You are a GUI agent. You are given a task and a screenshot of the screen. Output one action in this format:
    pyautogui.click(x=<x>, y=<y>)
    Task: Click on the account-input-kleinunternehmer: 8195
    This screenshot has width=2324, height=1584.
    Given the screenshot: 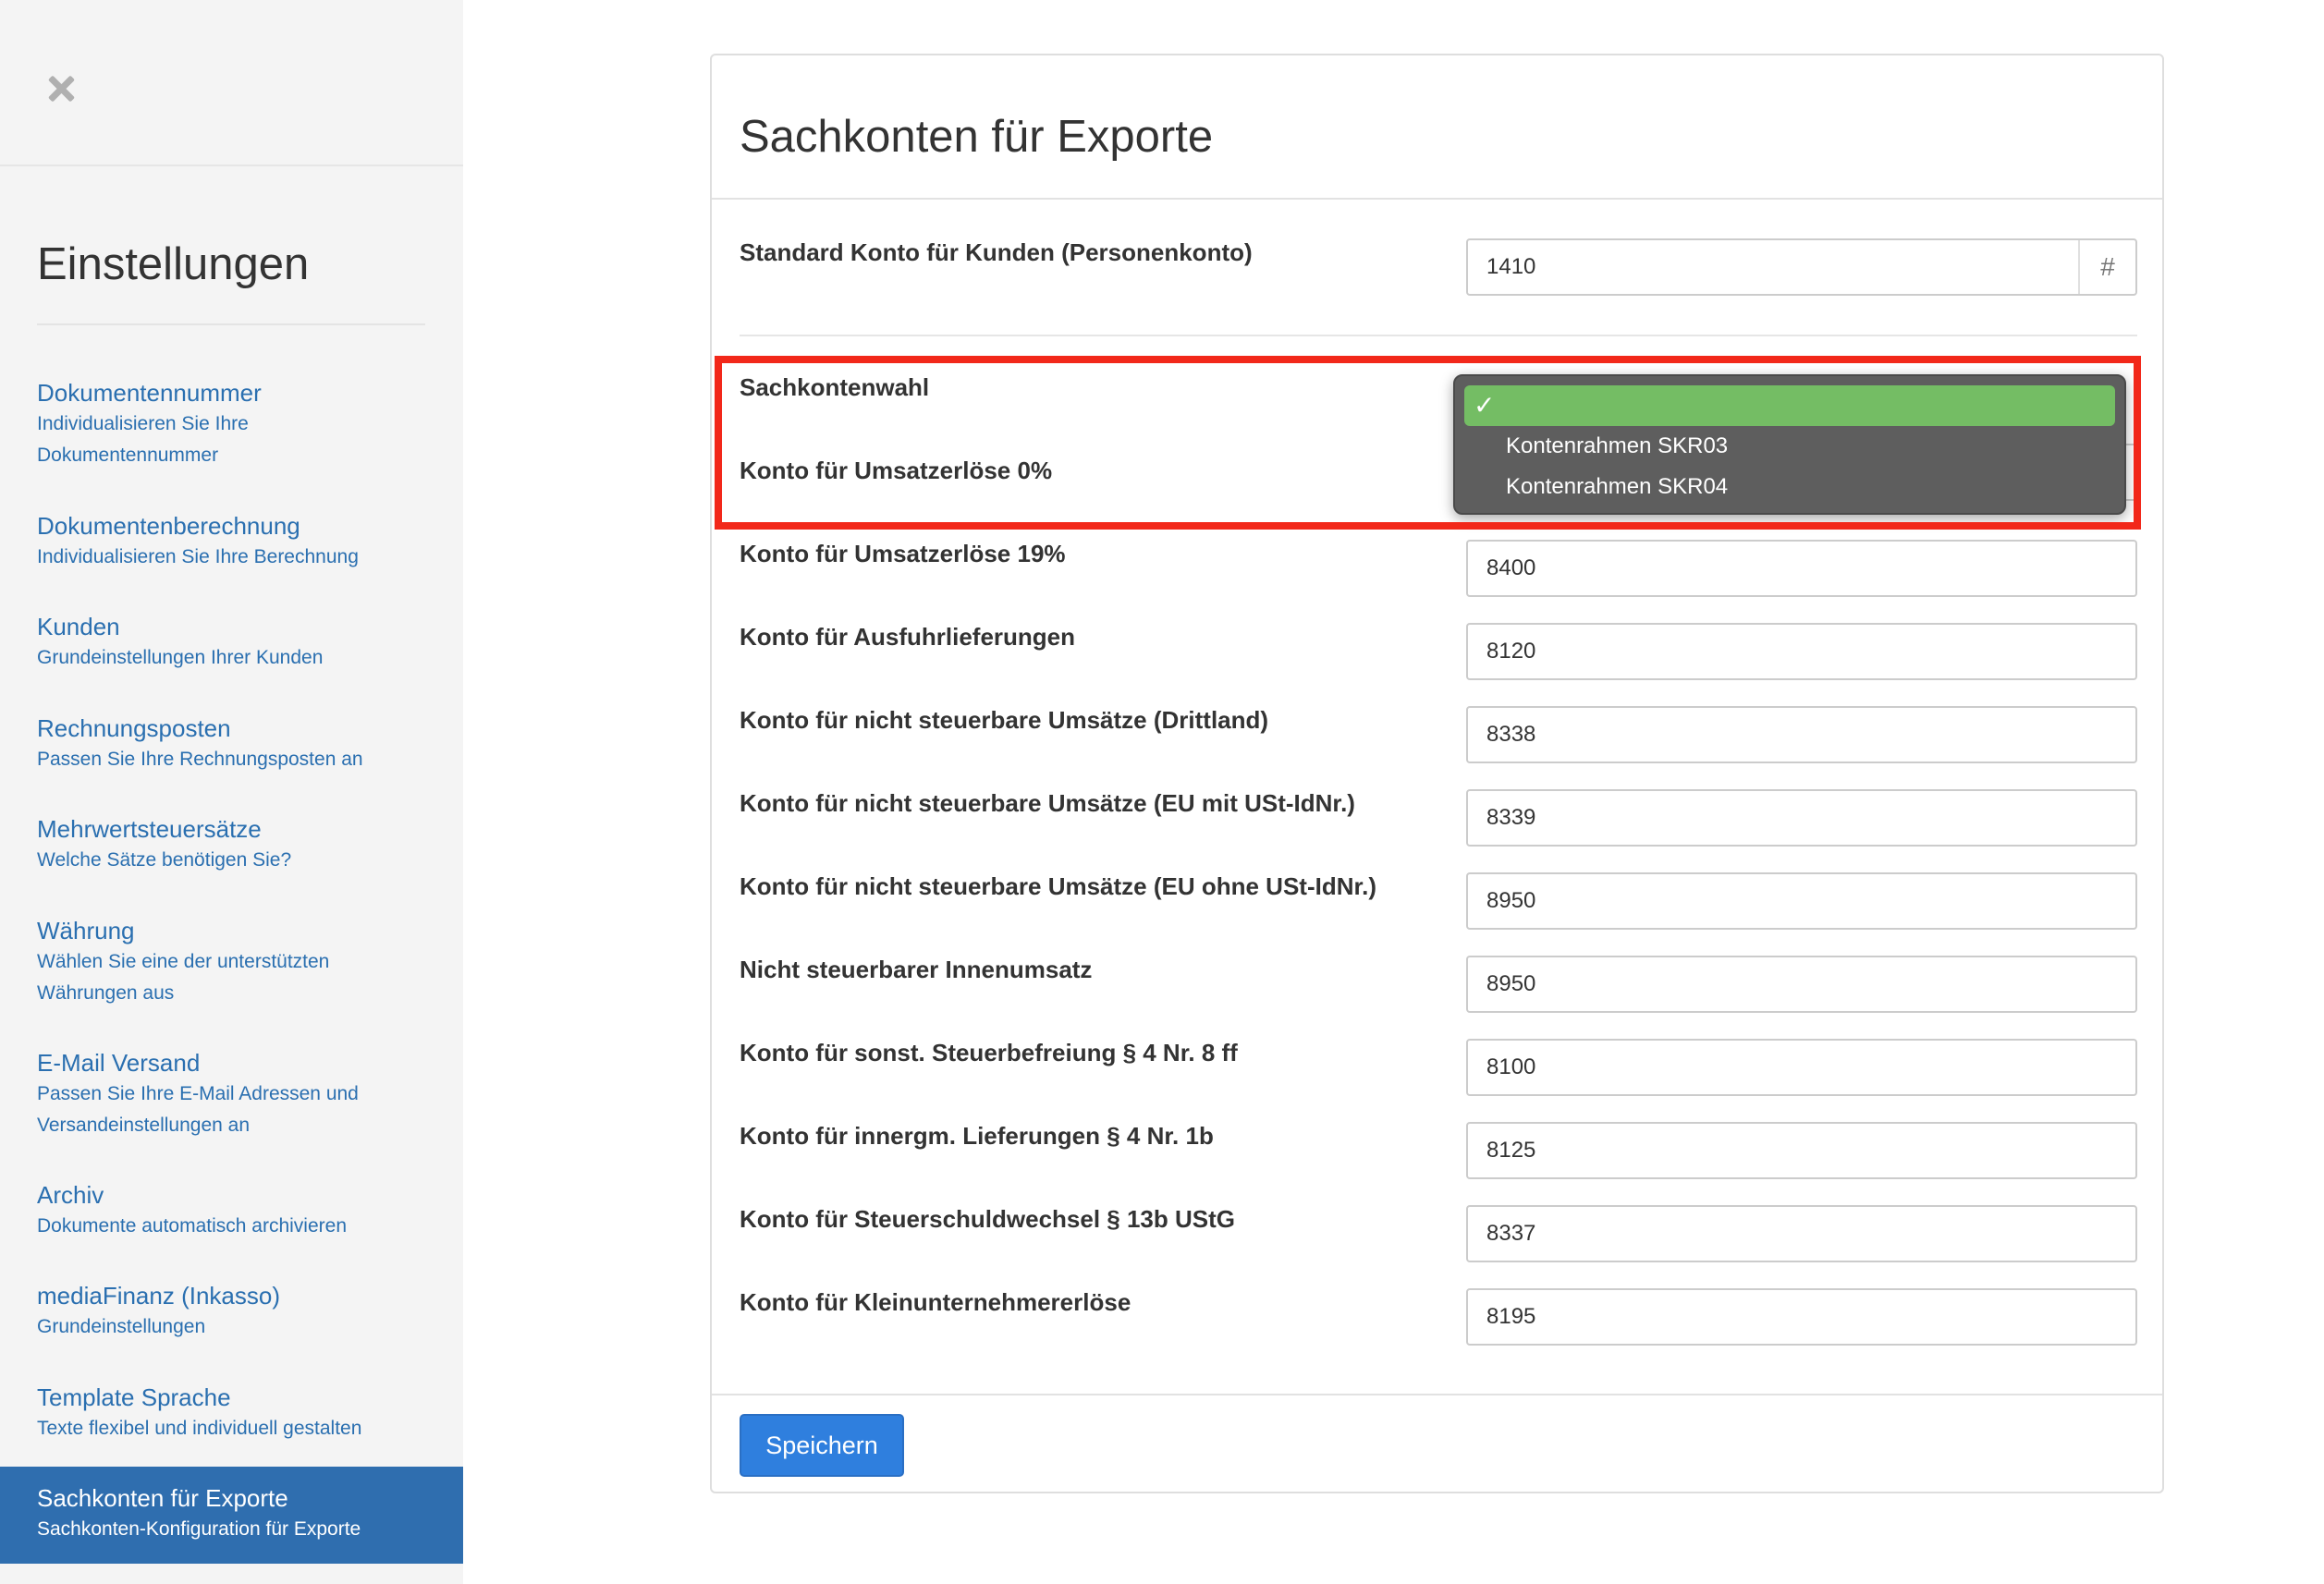 What is the action you would take?
    pyautogui.click(x=1801, y=1317)
    